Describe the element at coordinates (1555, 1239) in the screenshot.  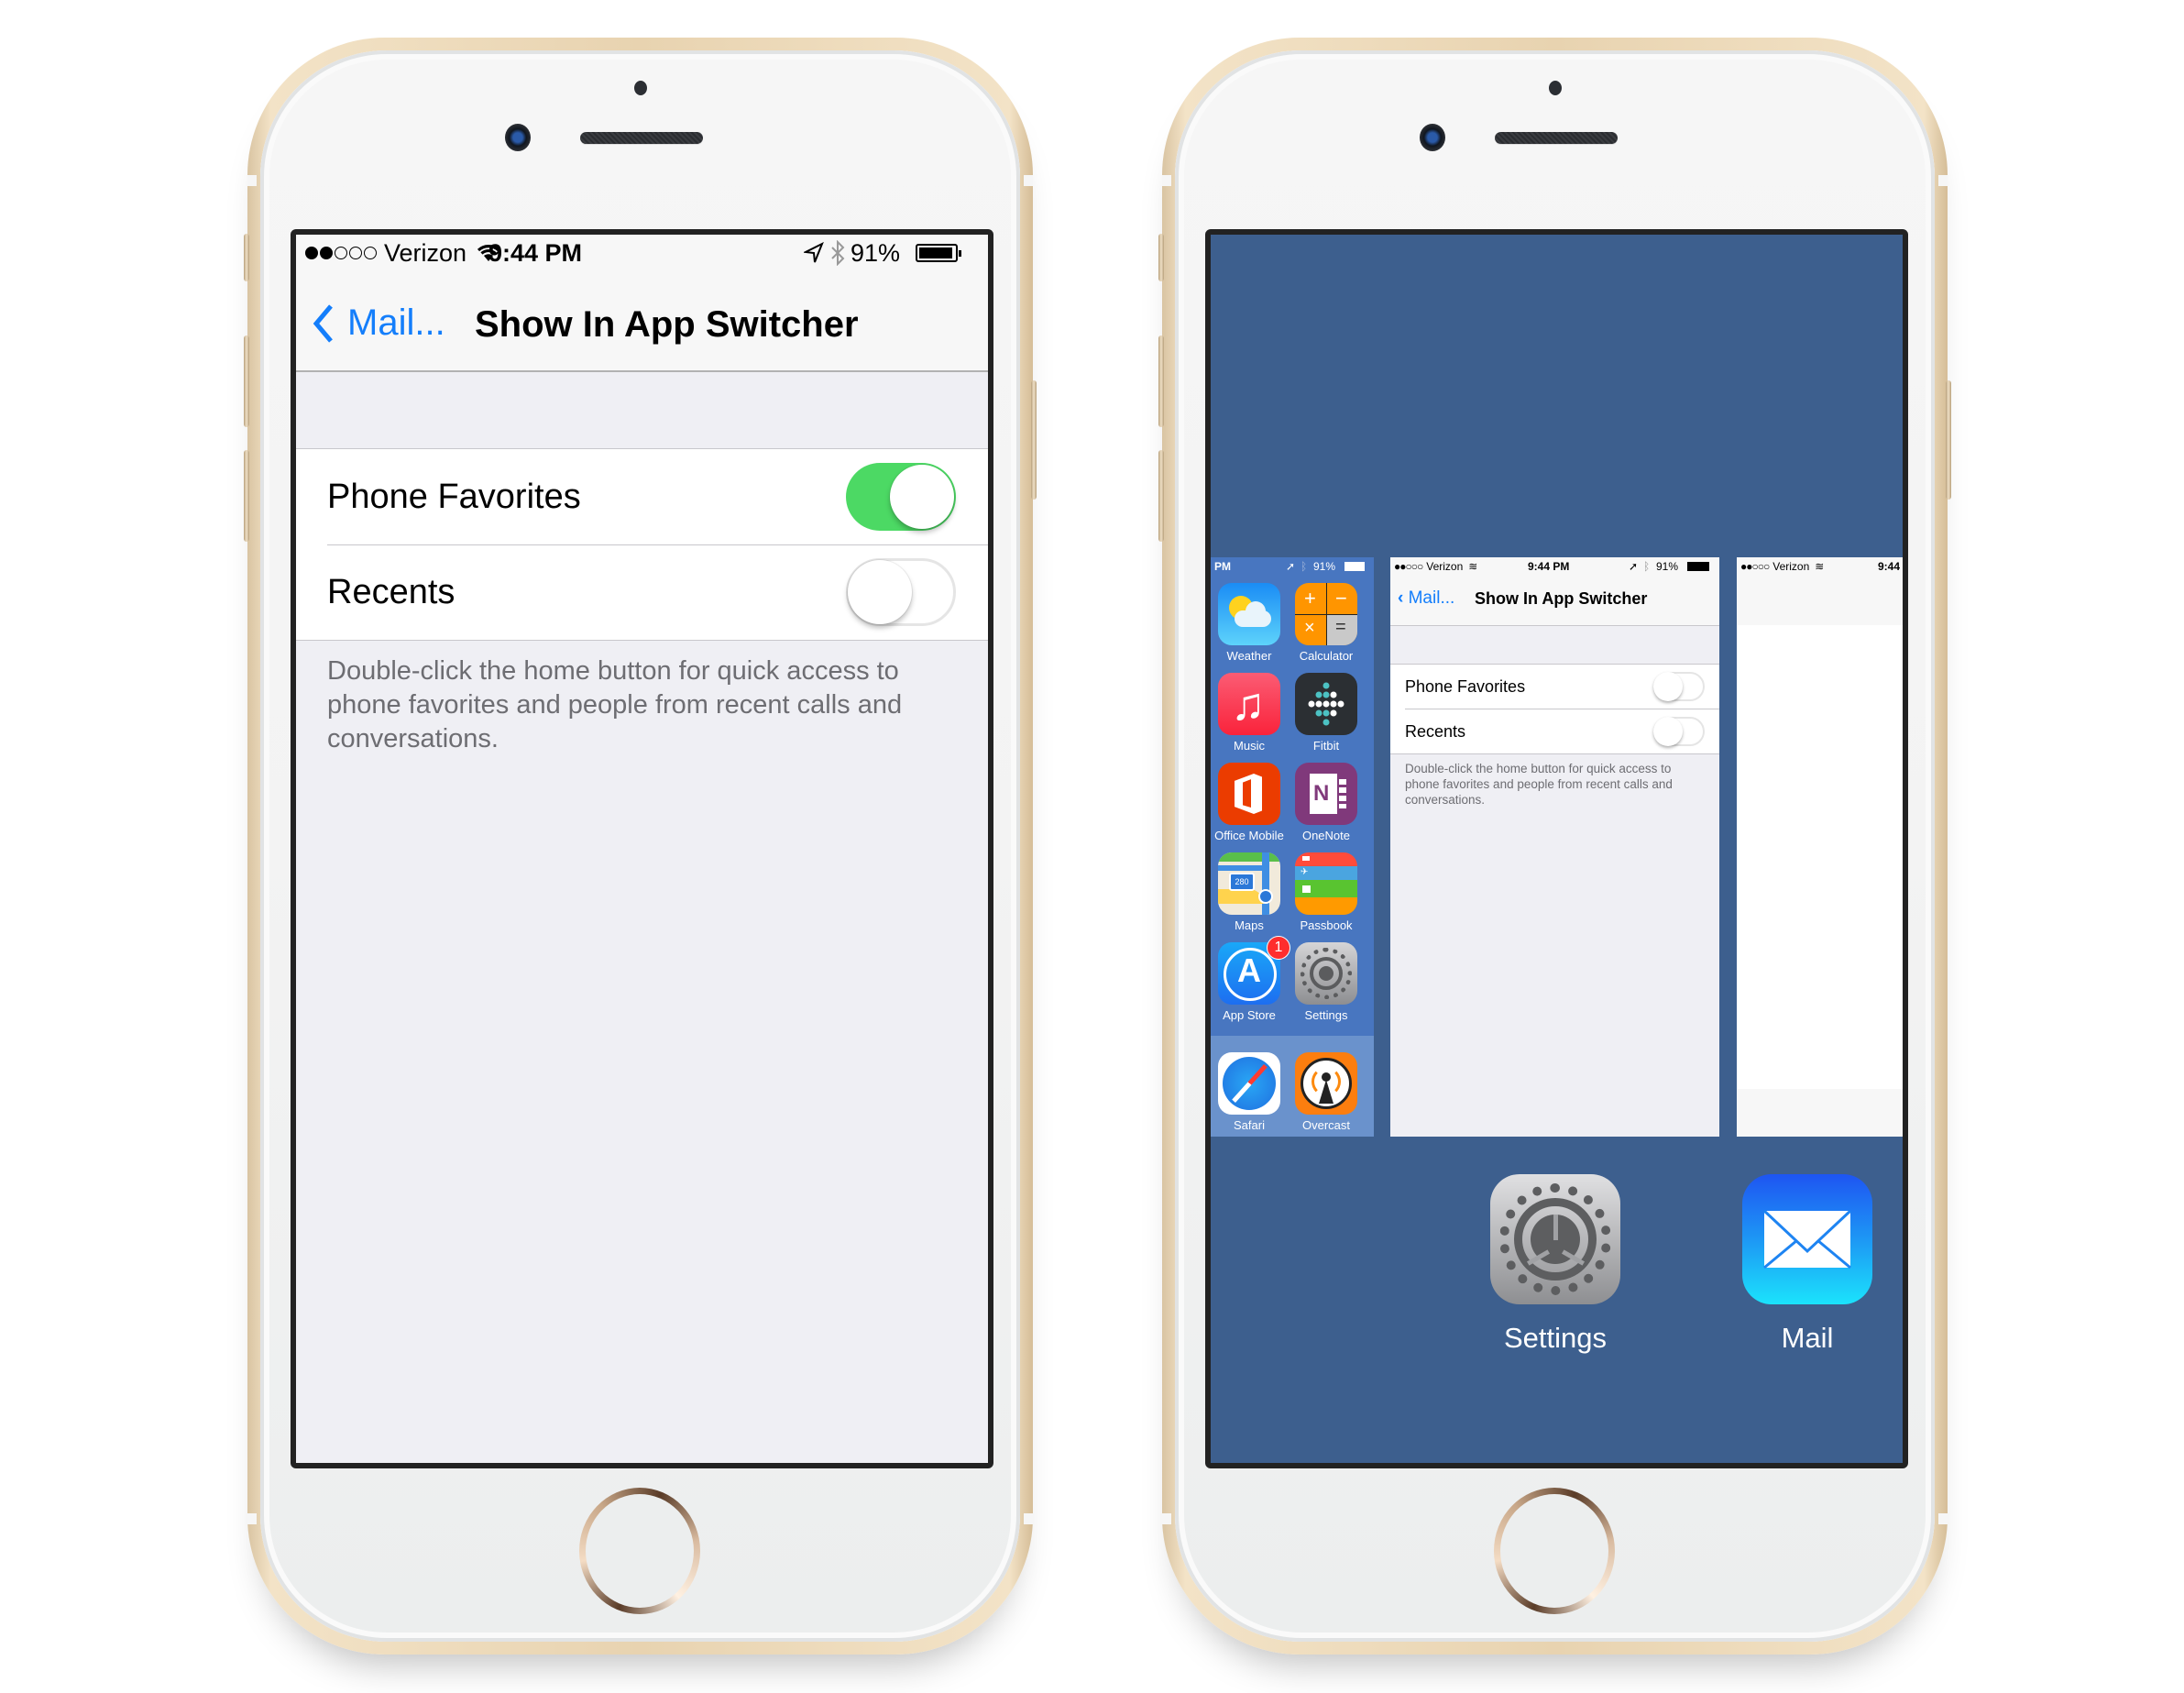
I see `settings-app-icon` at that location.